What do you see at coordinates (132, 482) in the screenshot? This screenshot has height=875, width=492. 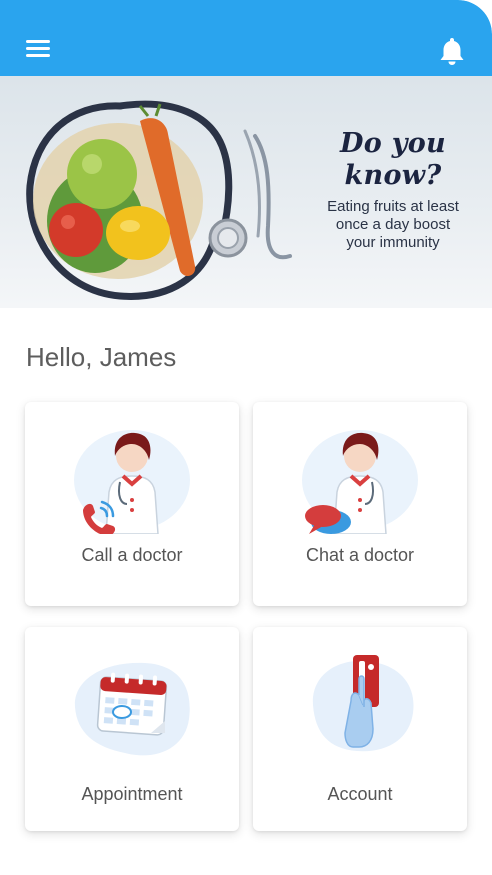 I see `doctor-phone-icon` at bounding box center [132, 482].